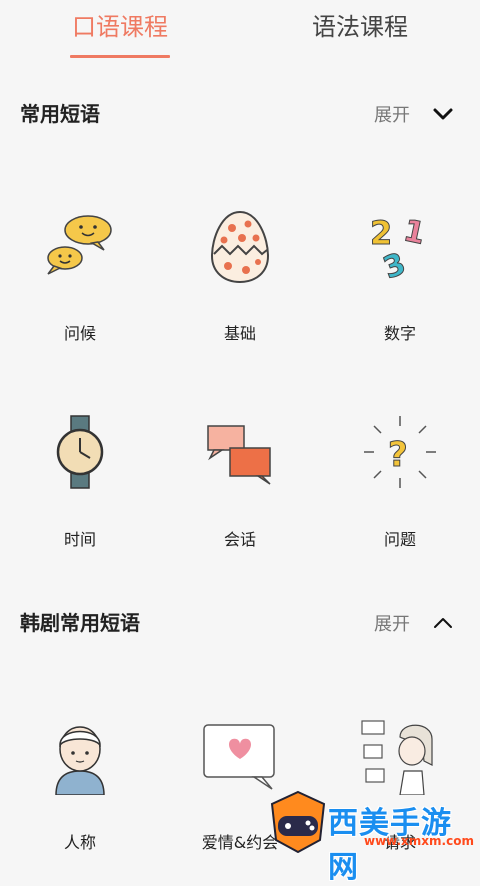 This screenshot has width=480, height=886. Describe the element at coordinates (239, 333) in the screenshot. I see `item-label: 基础` at that location.